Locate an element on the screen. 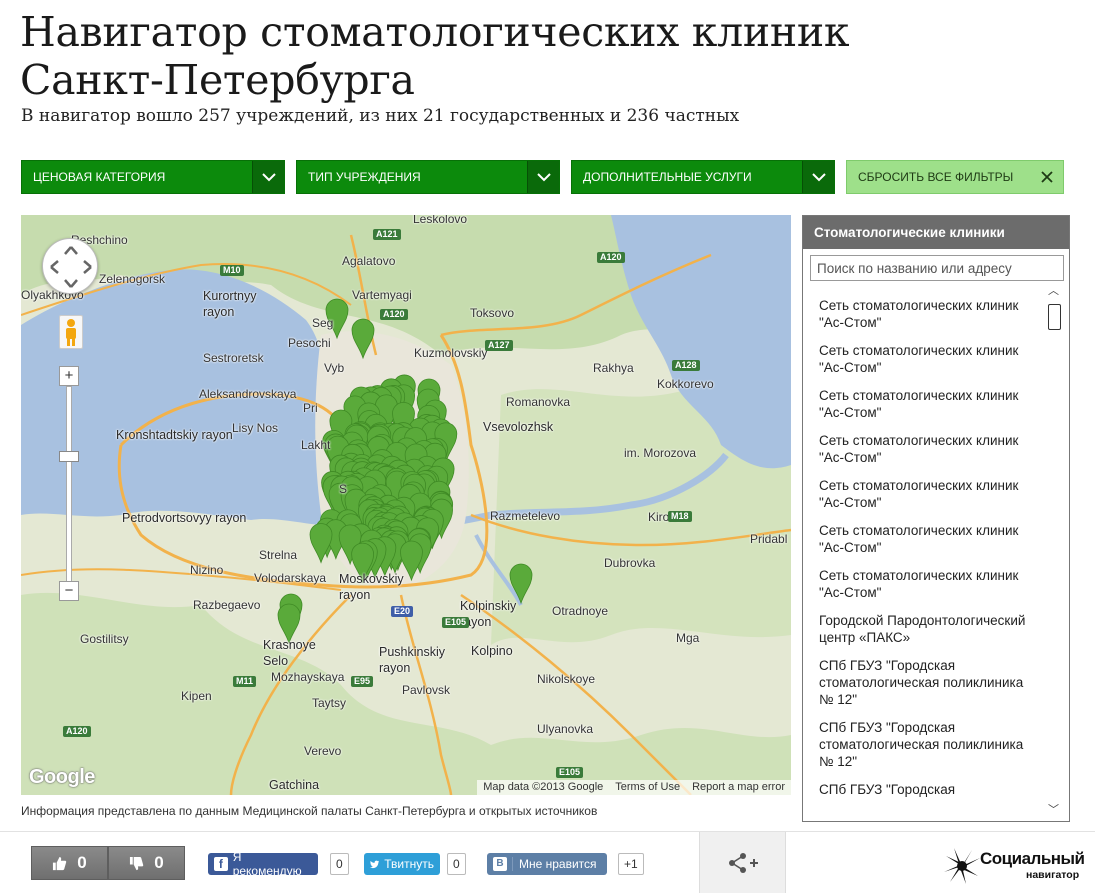 The height and width of the screenshot is (893, 1095). road-shield: E95 is located at coordinates (362, 681).